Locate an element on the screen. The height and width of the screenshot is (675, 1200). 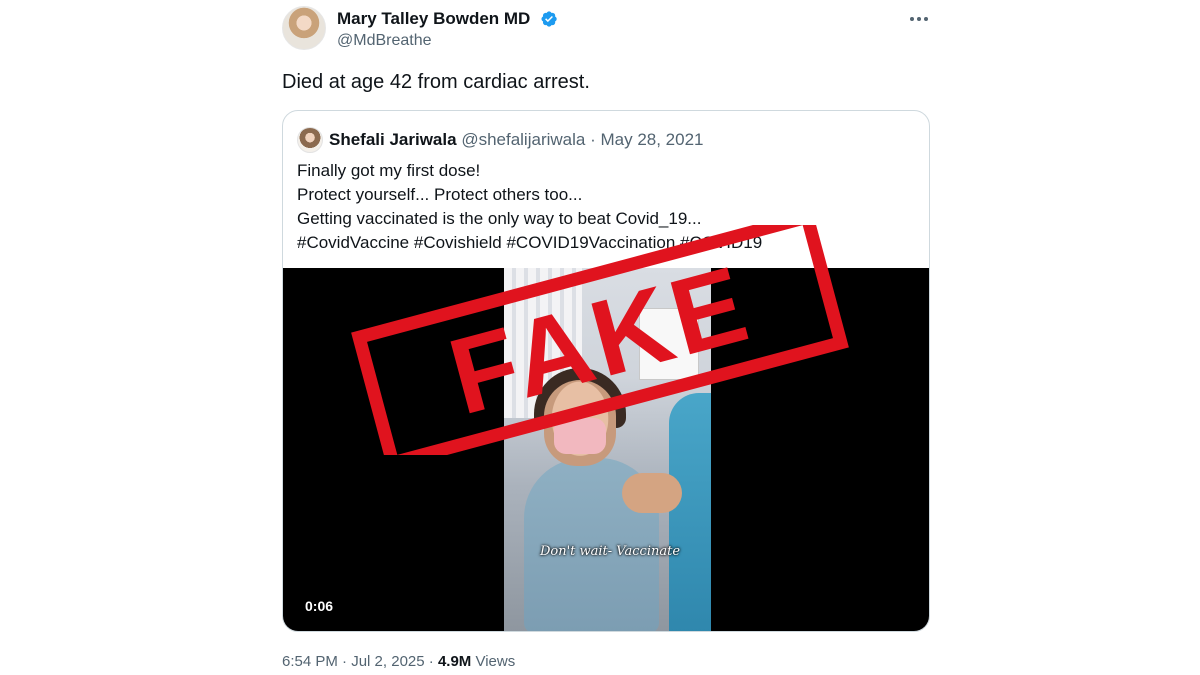
author-handle: @MdBreathe is located at coordinates (384, 41).